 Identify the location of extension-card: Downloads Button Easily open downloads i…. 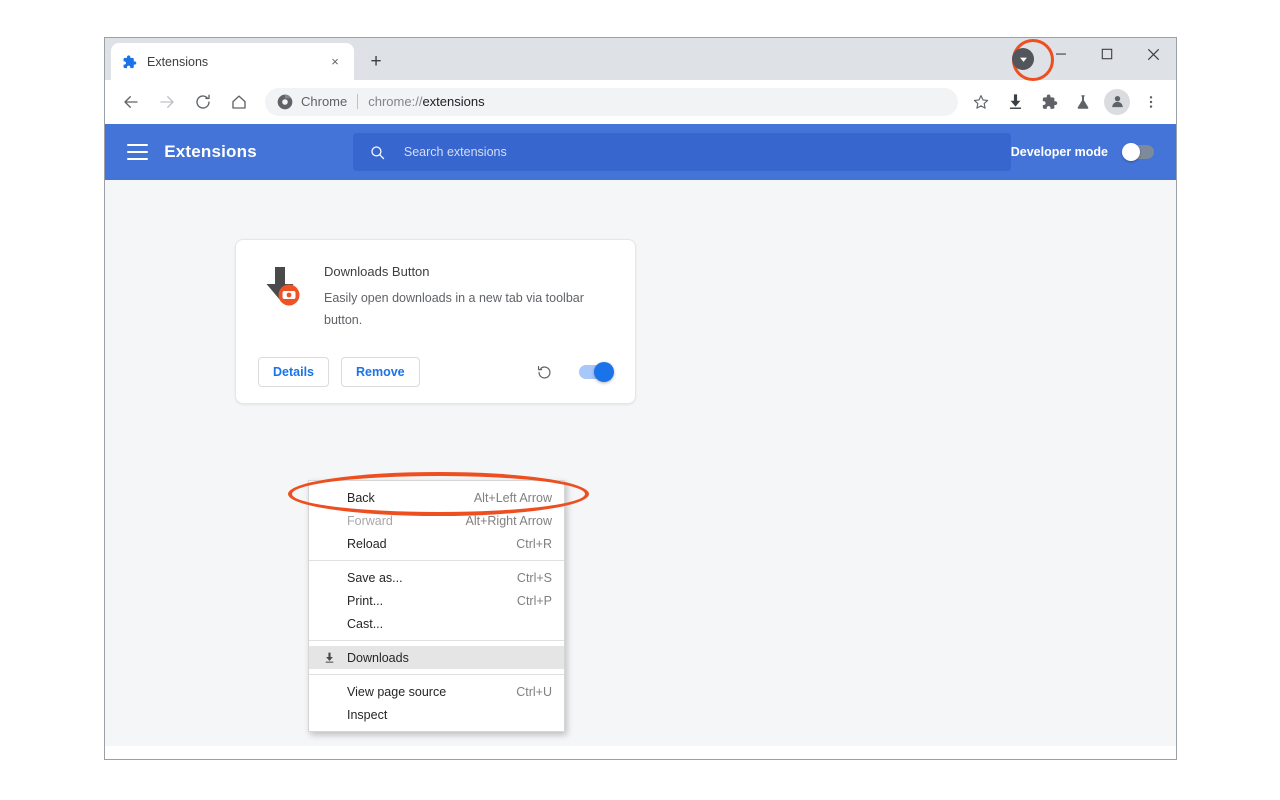
(435, 321).